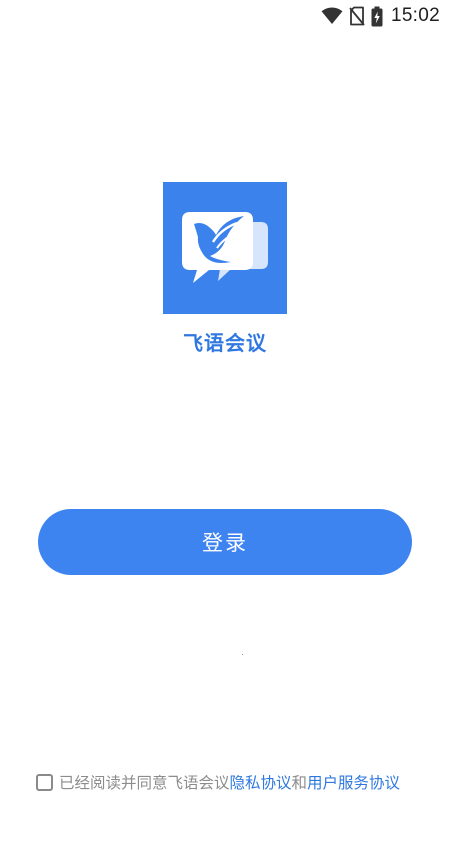 The height and width of the screenshot is (850, 450). Describe the element at coordinates (353, 782) in the screenshot. I see `terms-of-service-link: 用户服务协议` at that location.